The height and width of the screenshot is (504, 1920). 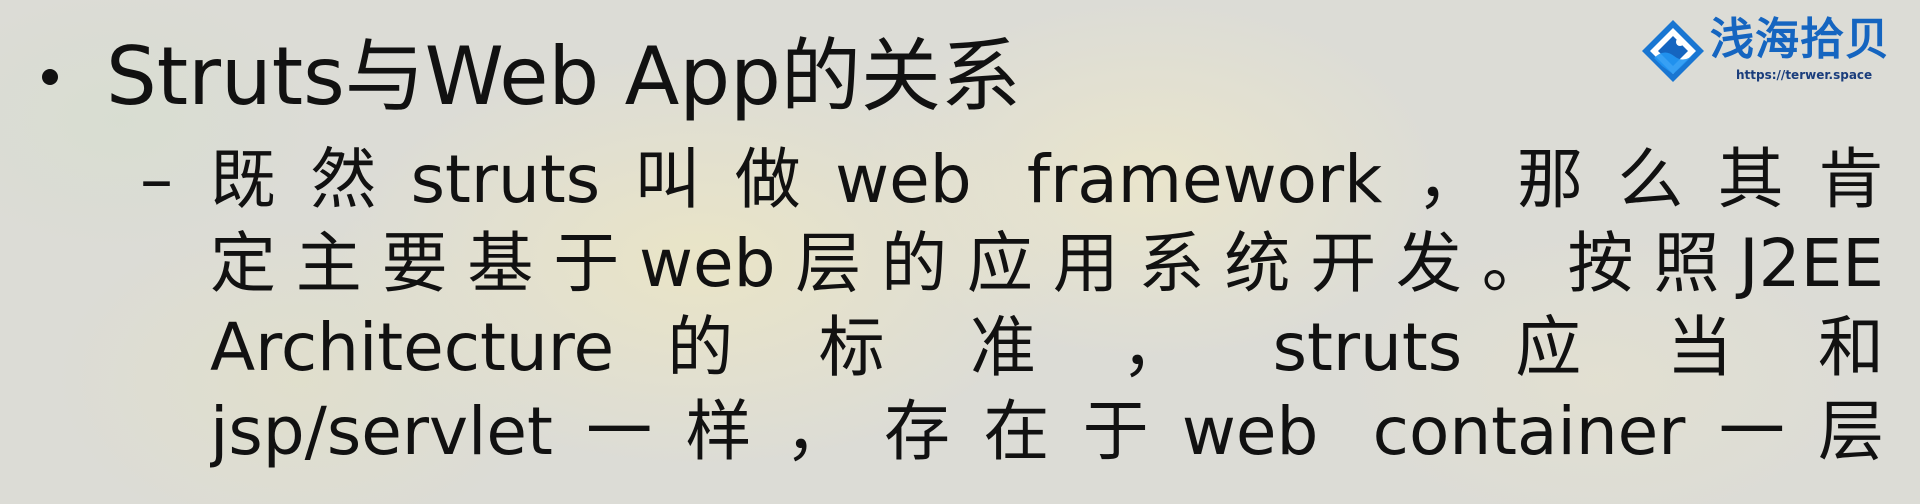 What do you see at coordinates (1047, 347) in the screenshot?
I see `text-line: Architecture 的 标 准 ， struts 应 当 和` at bounding box center [1047, 347].